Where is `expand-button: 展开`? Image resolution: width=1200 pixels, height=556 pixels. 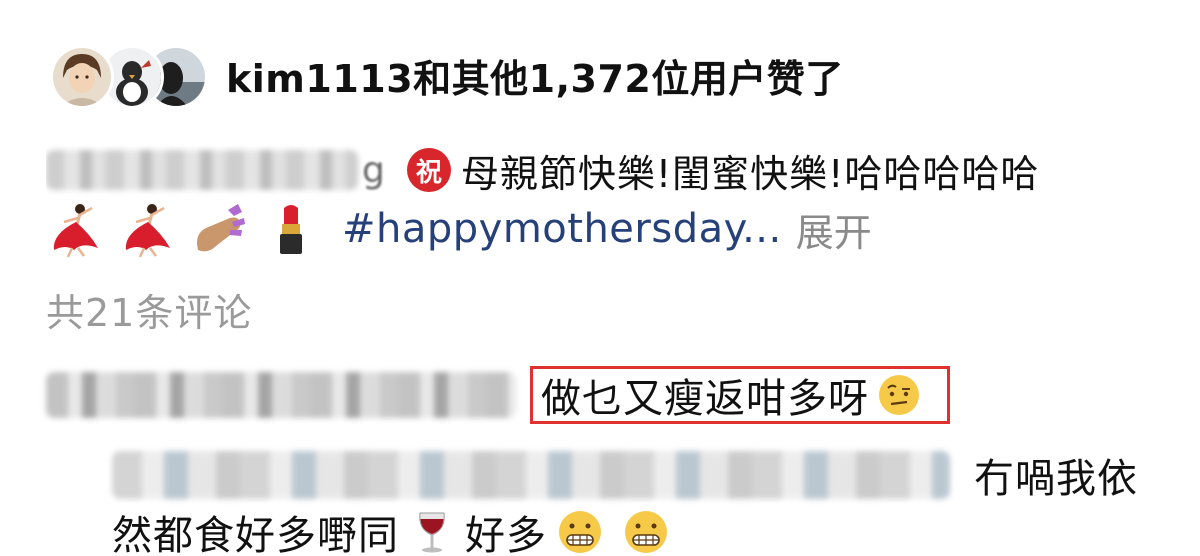
expand-button: 展开 is located at coordinates (834, 229).